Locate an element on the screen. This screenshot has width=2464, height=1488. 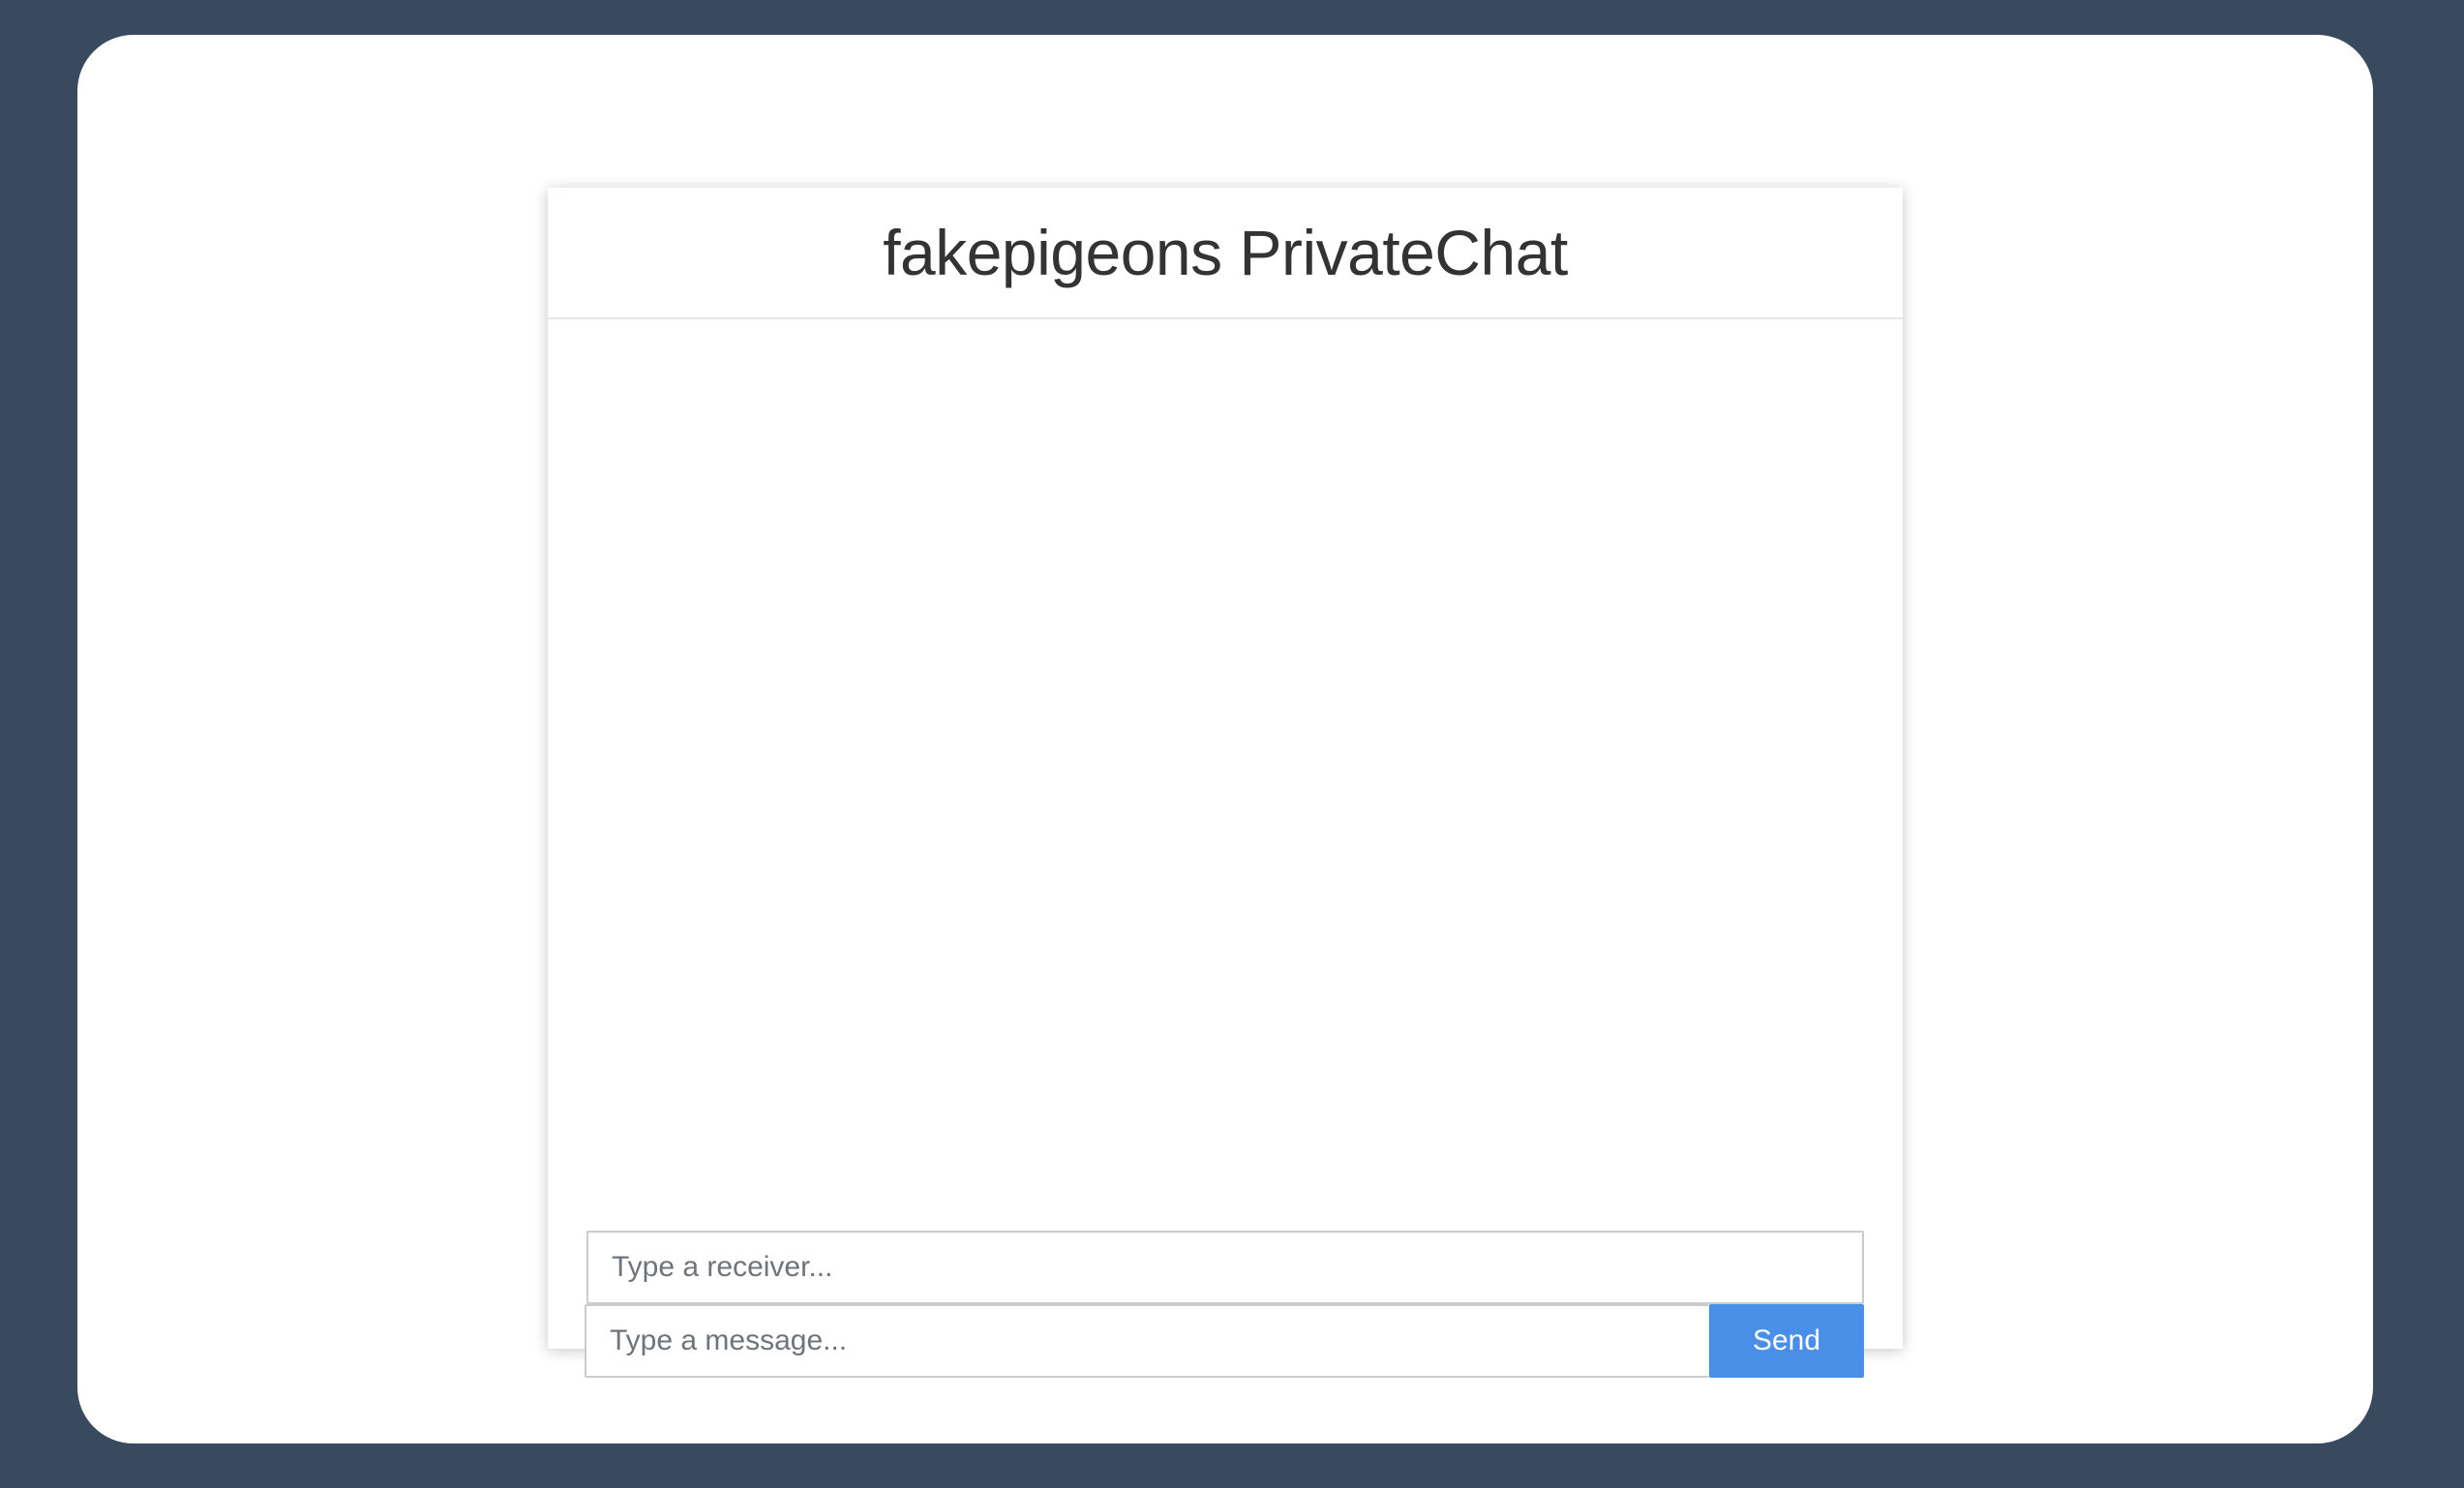
receiver-input is located at coordinates (1225, 1267).